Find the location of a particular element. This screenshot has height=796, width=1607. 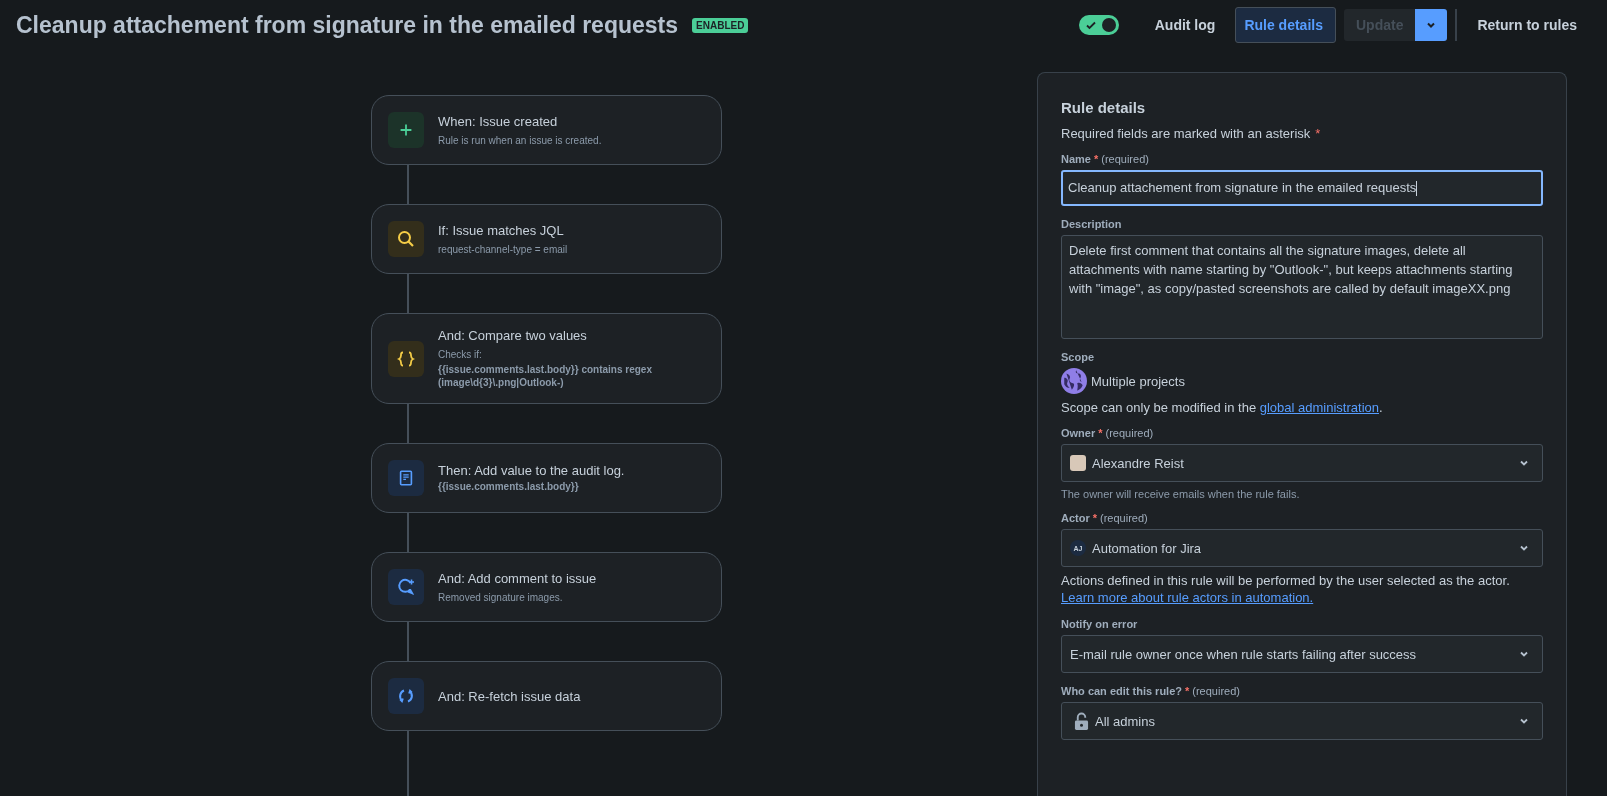

check-icon is located at coordinates (1090, 25).